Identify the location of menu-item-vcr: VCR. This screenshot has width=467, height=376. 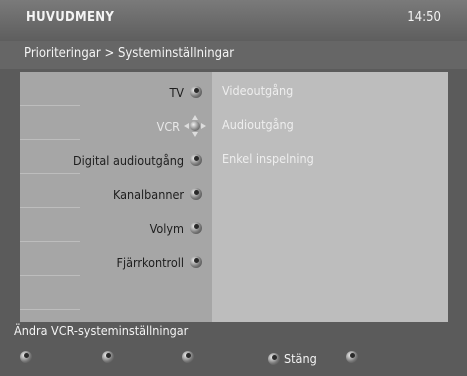
(116, 126).